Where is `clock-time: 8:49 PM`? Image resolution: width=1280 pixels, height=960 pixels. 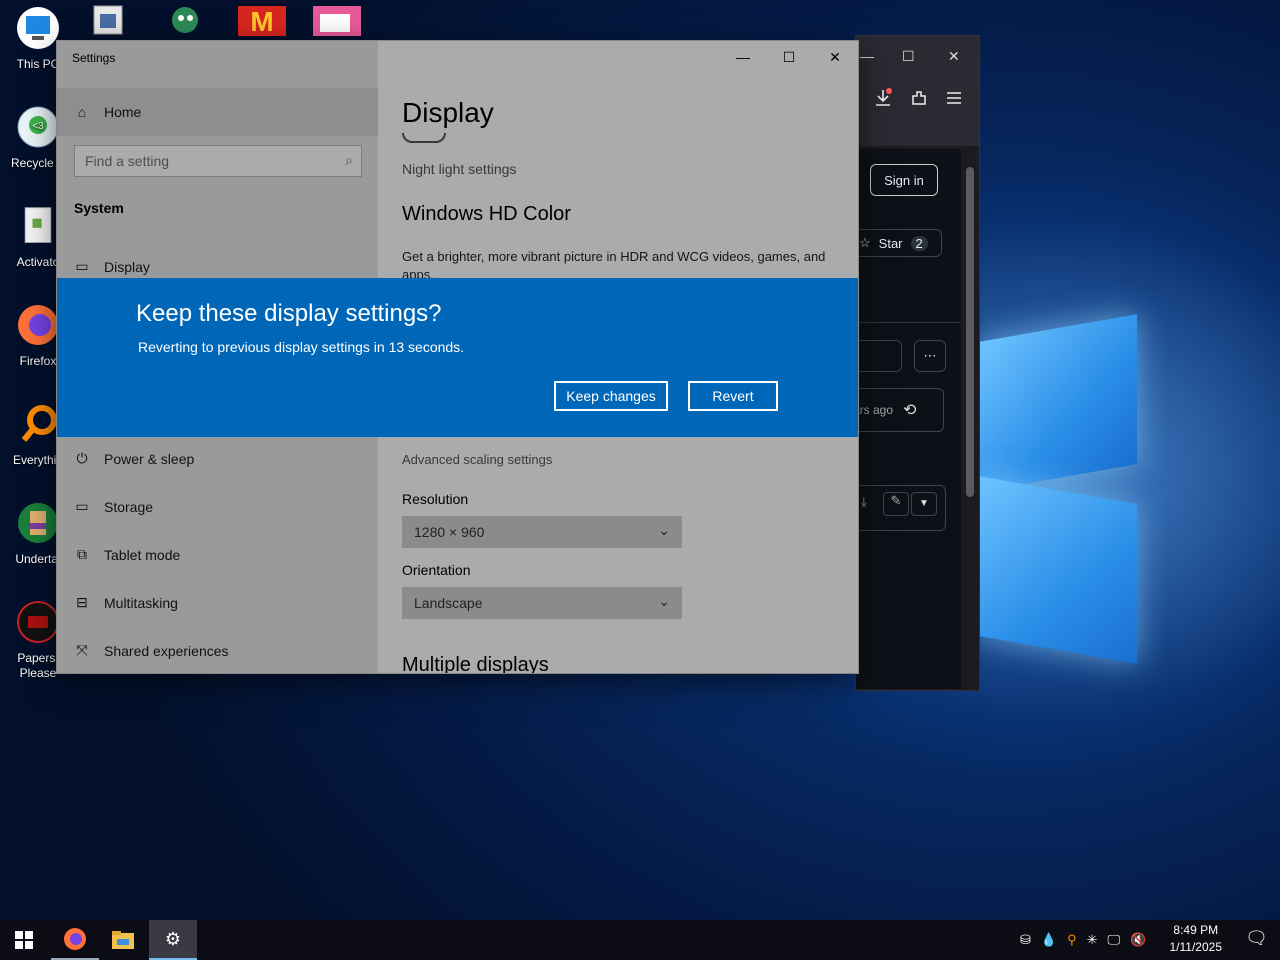
clock-time: 8:49 PM is located at coordinates (1196, 930).